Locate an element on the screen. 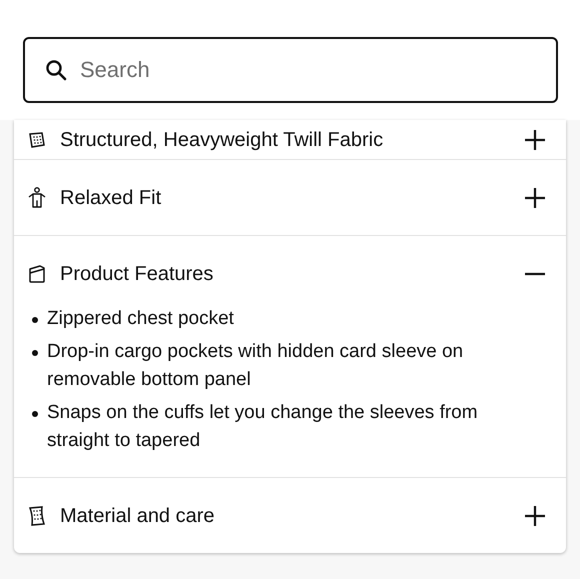  search-field: Search is located at coordinates (290, 70).